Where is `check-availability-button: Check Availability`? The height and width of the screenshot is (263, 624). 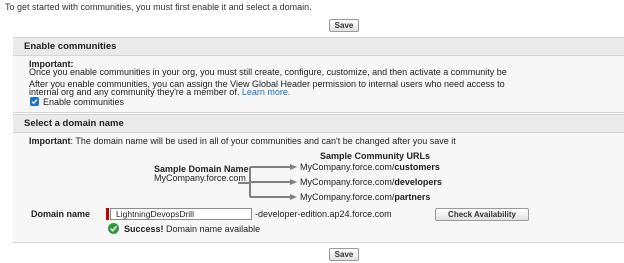 check-availability-button: Check Availability is located at coordinates (482, 214).